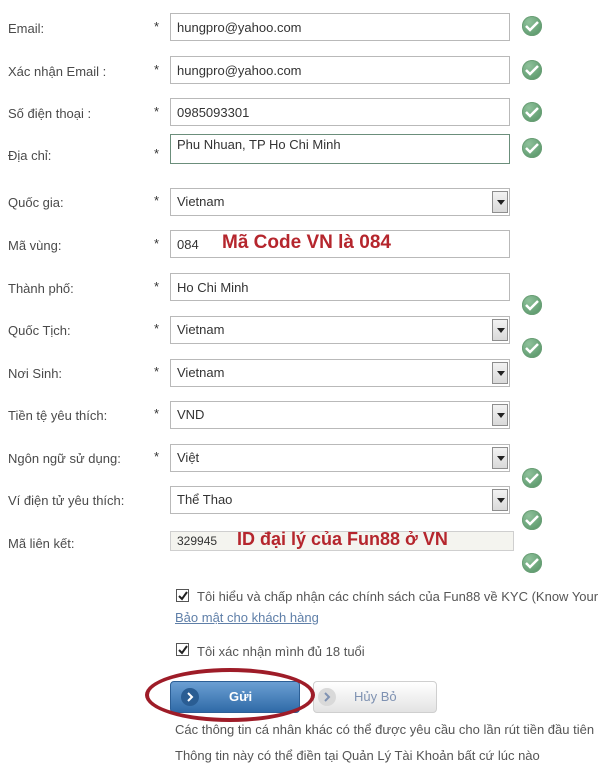 This screenshot has width=600, height=777. I want to click on area-code-label: Mã vùng:, so click(35, 245).